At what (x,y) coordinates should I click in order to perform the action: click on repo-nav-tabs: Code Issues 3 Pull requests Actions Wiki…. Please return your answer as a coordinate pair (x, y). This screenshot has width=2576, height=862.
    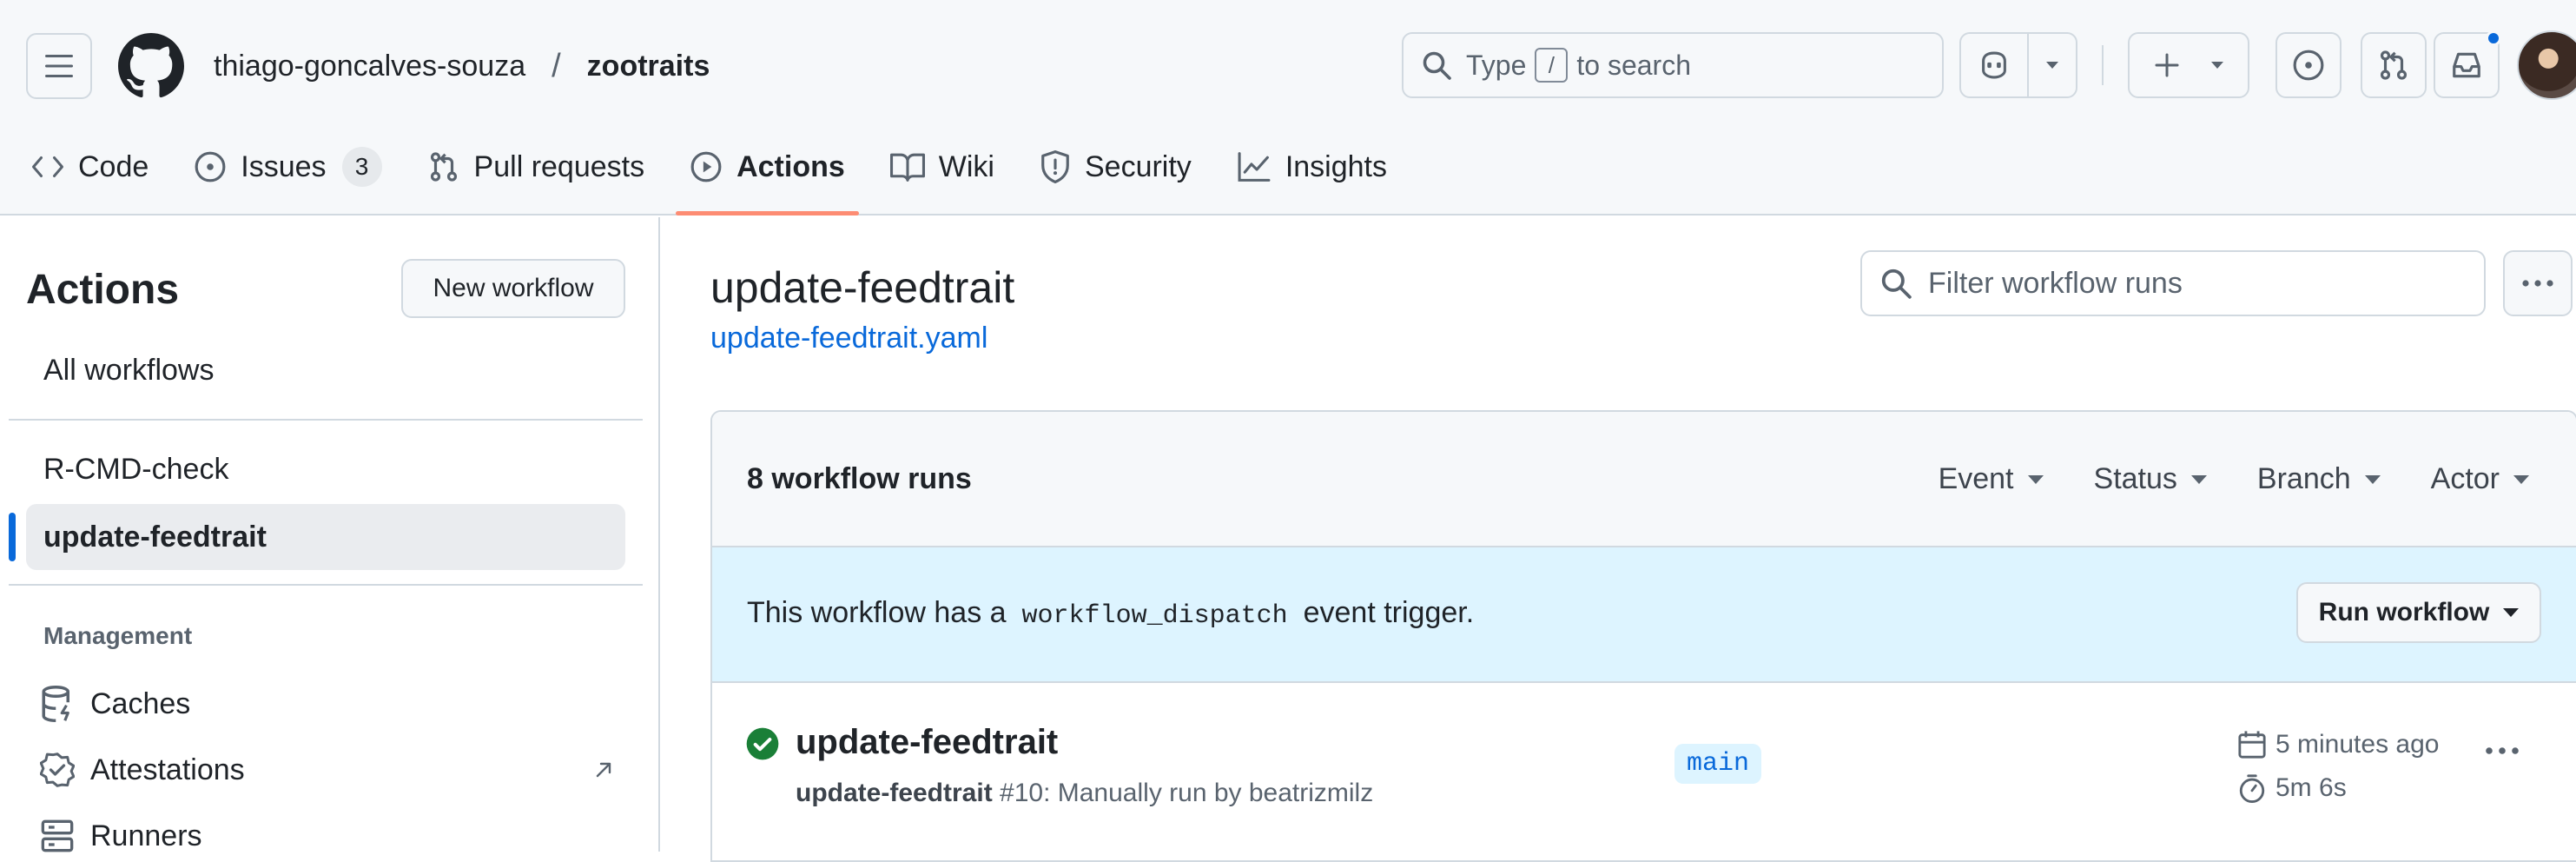
    Looking at the image, I should click on (700, 173).